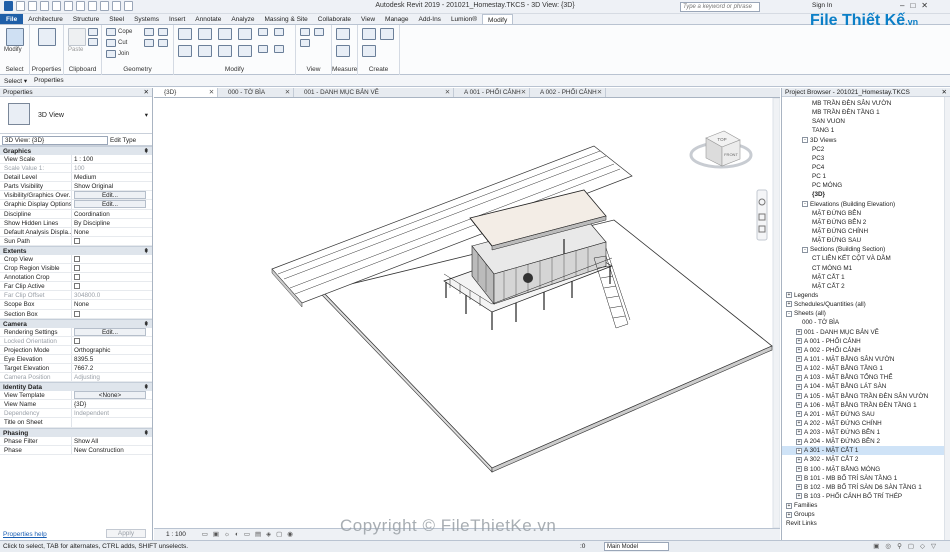 The image size is (950, 553). Describe the element at coordinates (225, 34) in the screenshot. I see `mirror-axis-icon` at that location.